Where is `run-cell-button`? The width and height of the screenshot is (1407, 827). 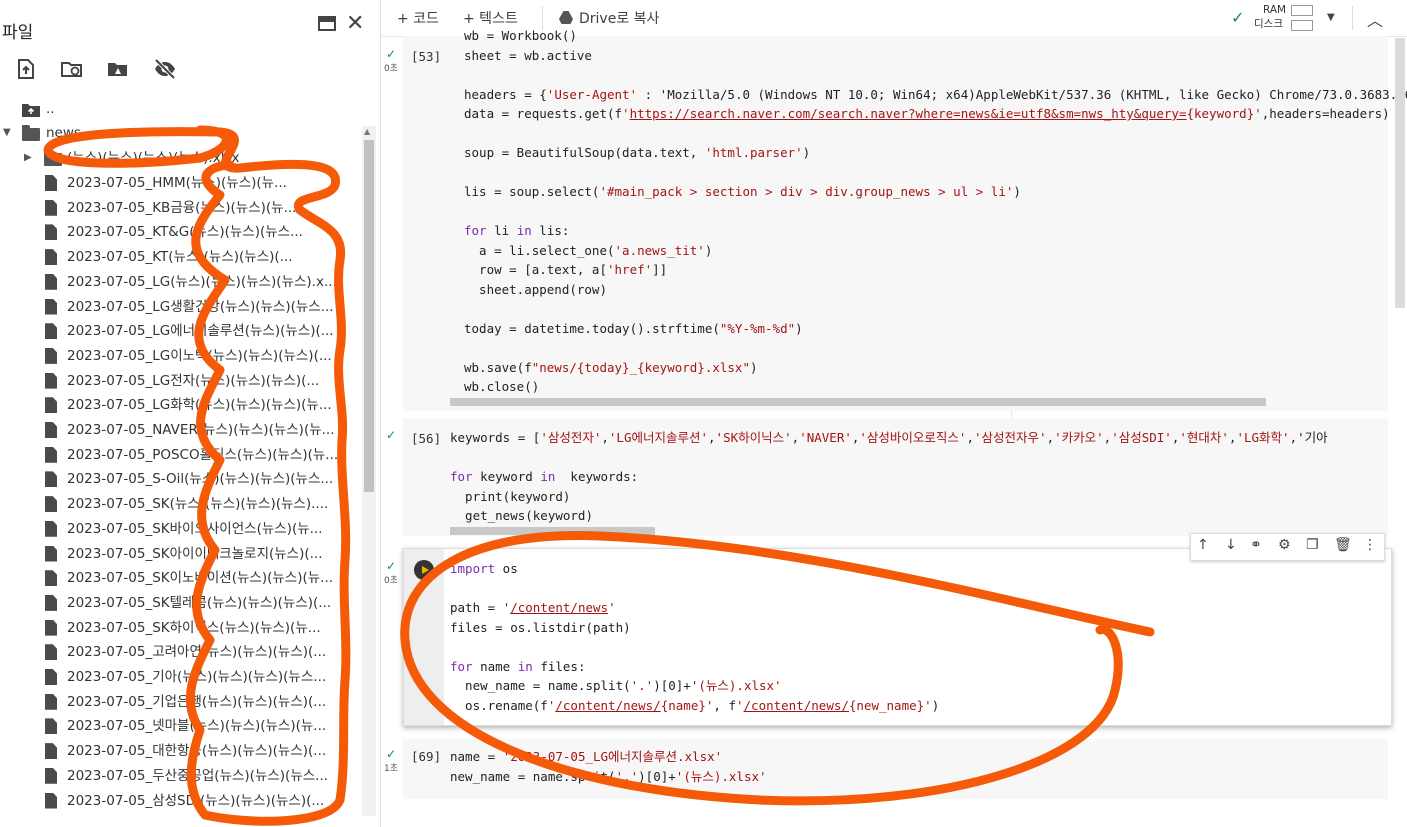
run-cell-button is located at coordinates (424, 570).